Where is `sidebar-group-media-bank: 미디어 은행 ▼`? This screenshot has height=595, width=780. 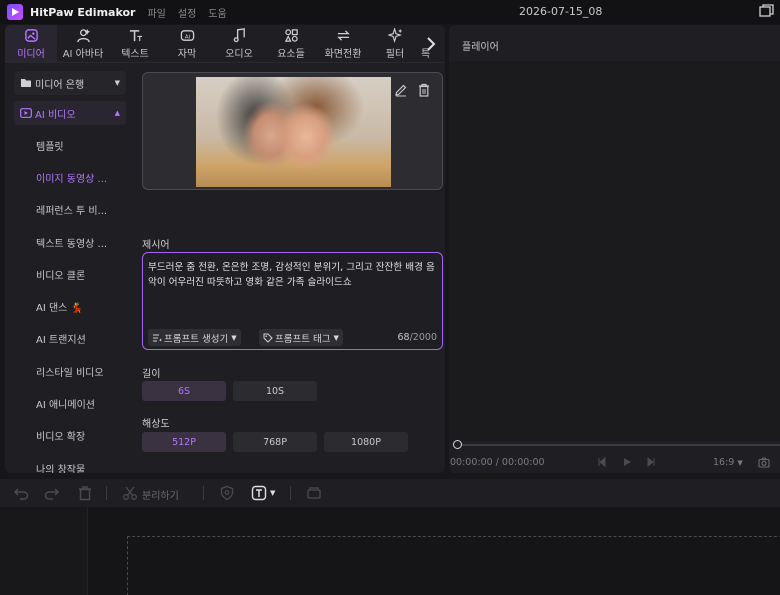
sidebar-group-media-bank: 미디어 은행 ▼ is located at coordinates (70, 83).